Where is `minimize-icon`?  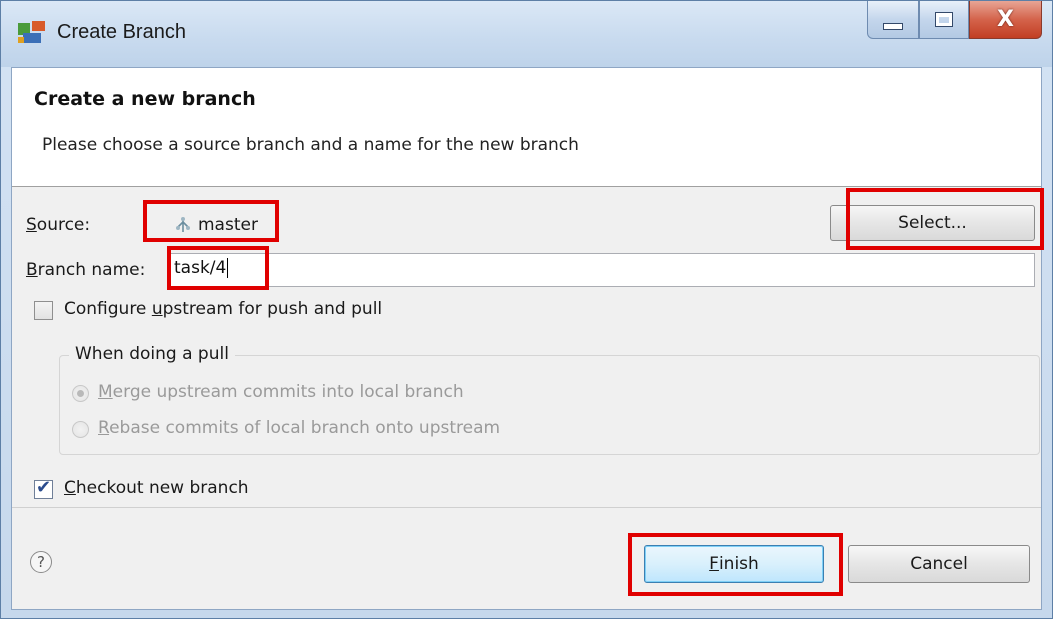
minimize-icon is located at coordinates (893, 26).